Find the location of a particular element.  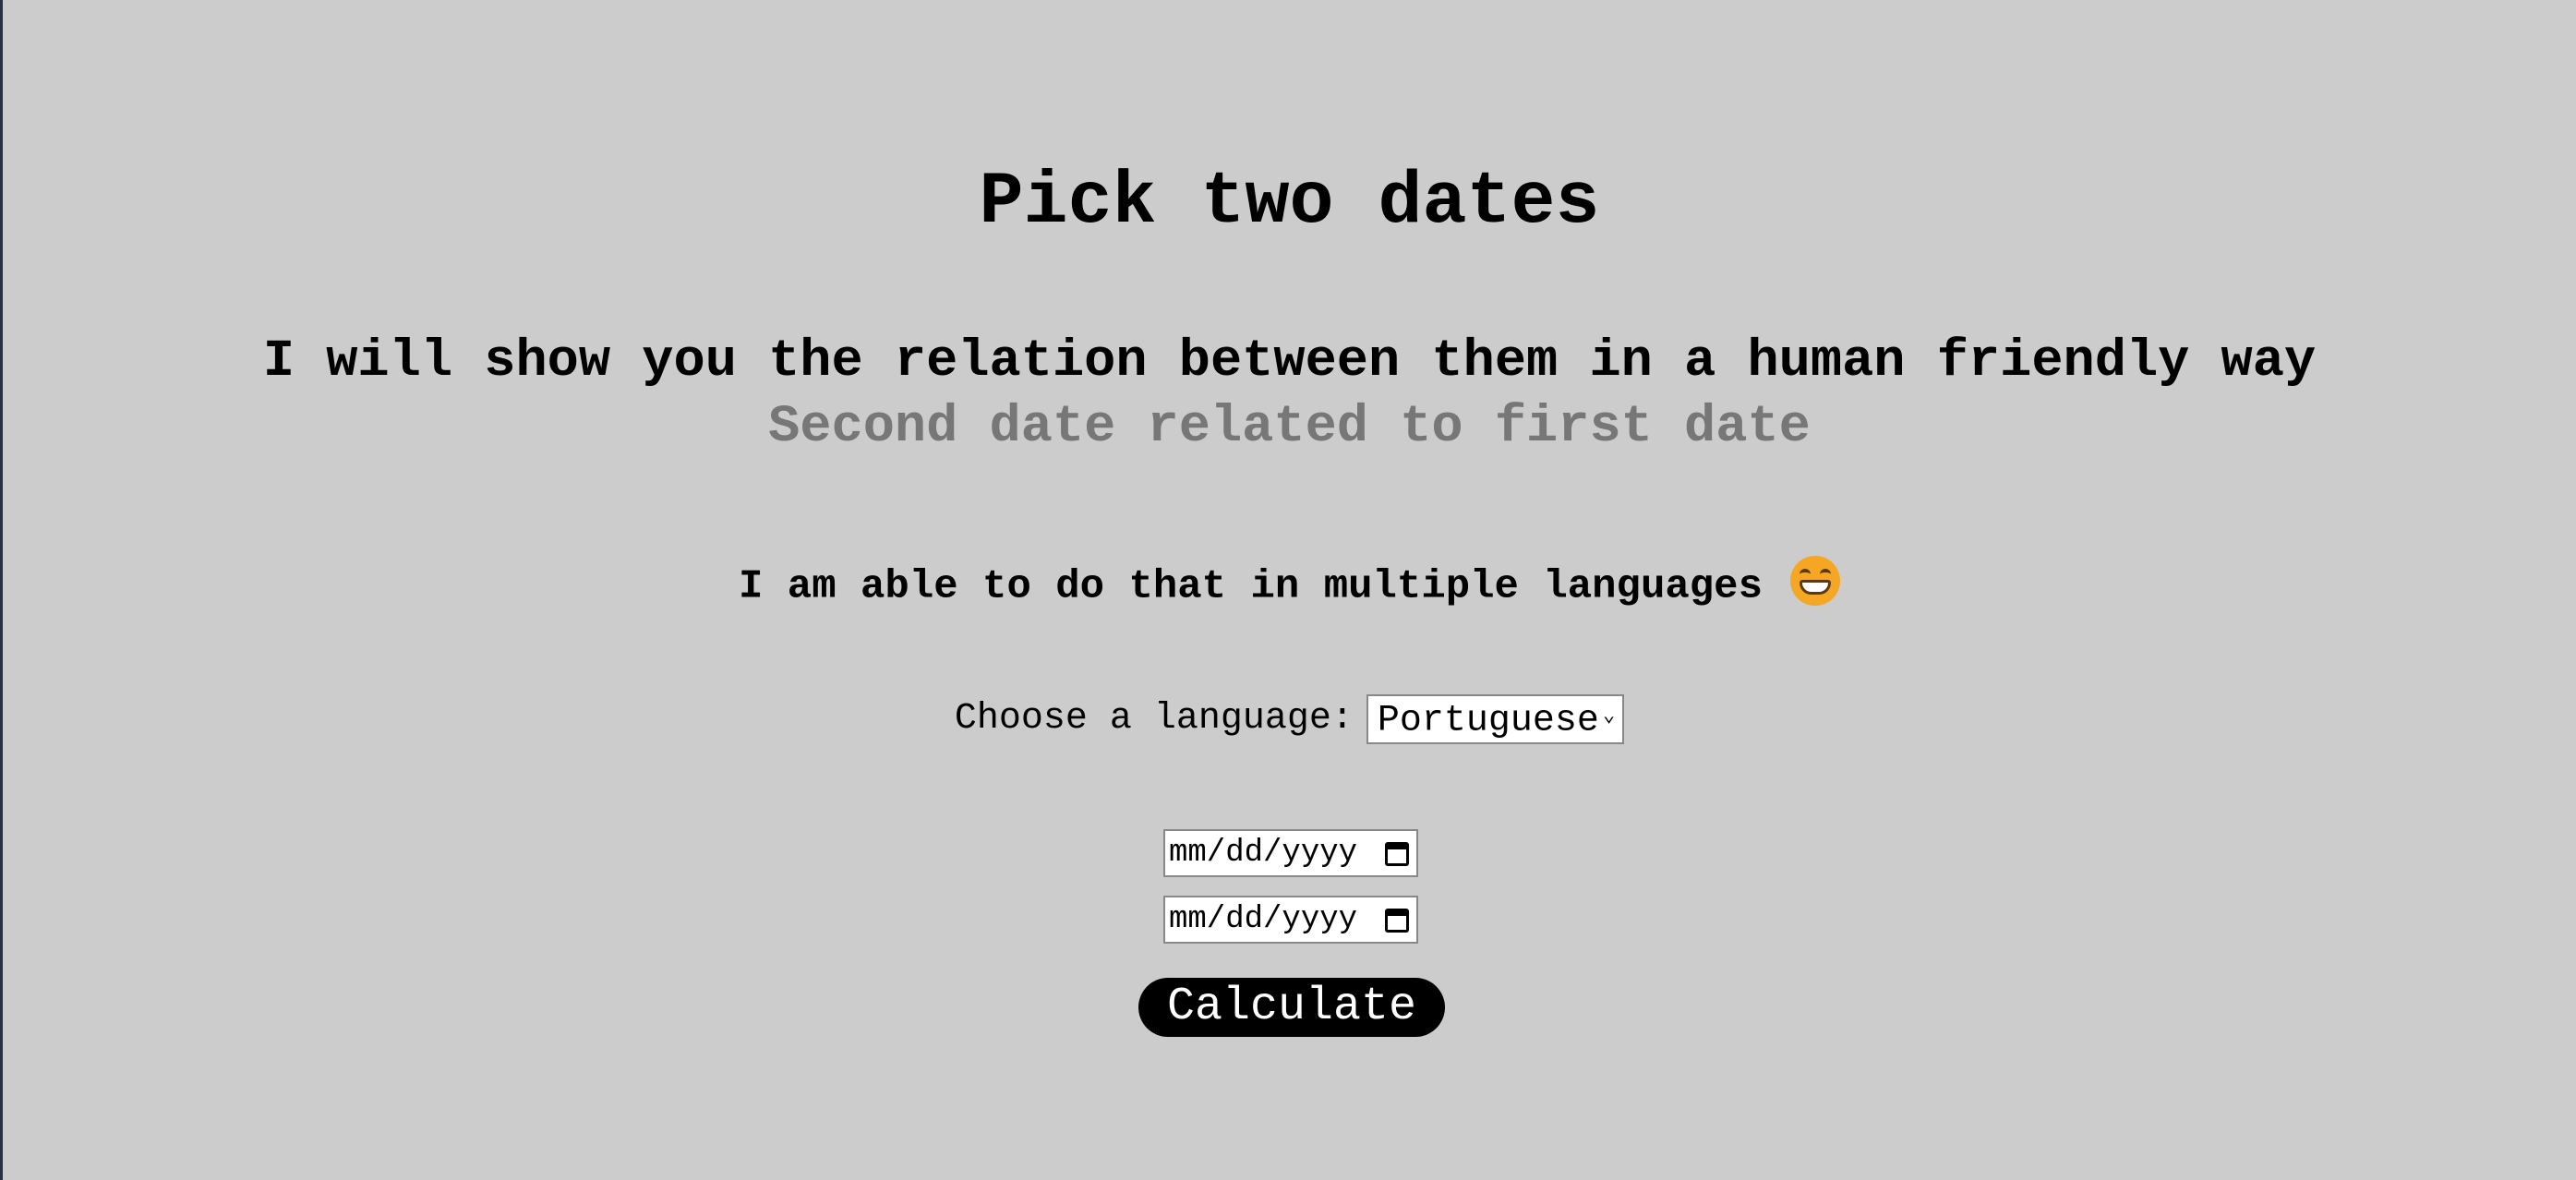

language-row: Choose a language: Portuguese ⌄ is located at coordinates (1289, 719).